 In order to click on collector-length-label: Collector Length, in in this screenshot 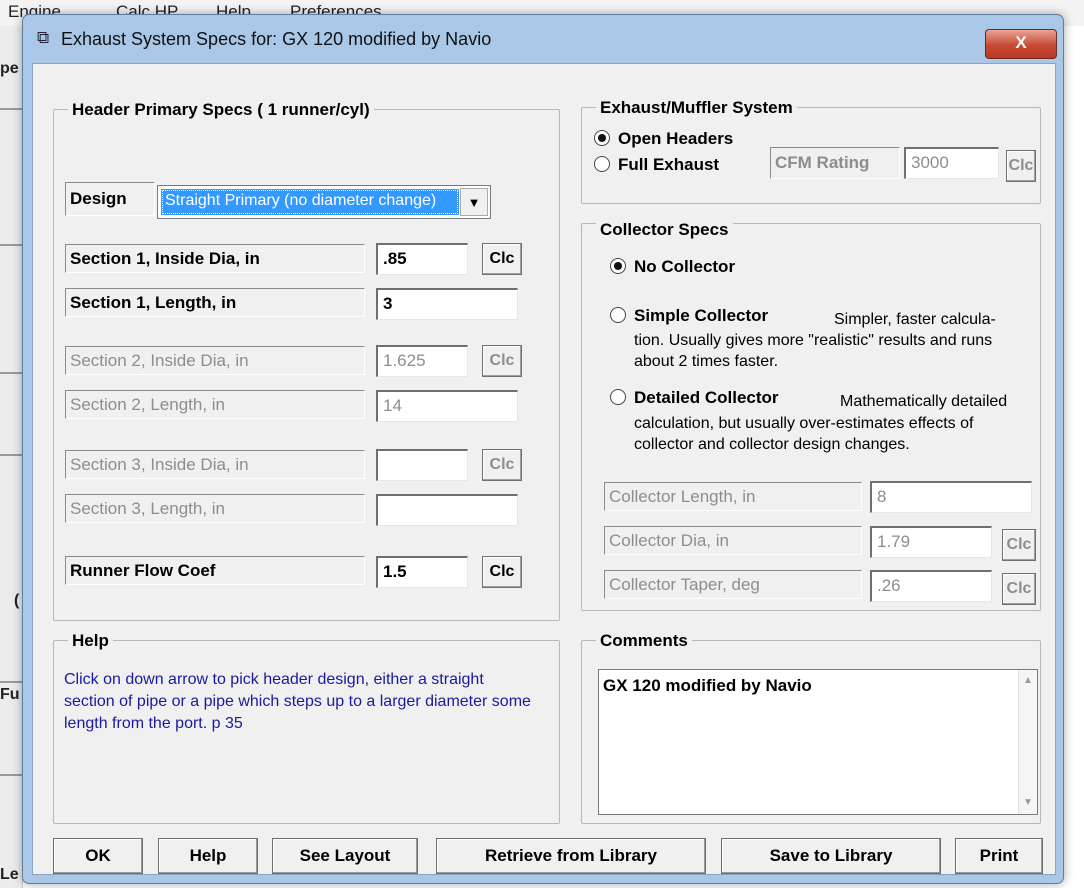, I will do `click(733, 496)`.